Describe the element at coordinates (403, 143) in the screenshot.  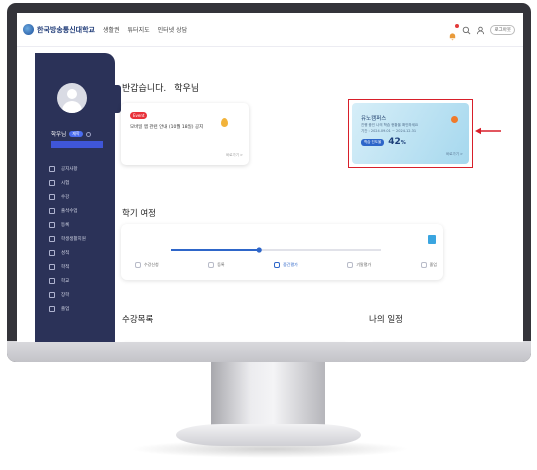
I see `progress-unit: %` at that location.